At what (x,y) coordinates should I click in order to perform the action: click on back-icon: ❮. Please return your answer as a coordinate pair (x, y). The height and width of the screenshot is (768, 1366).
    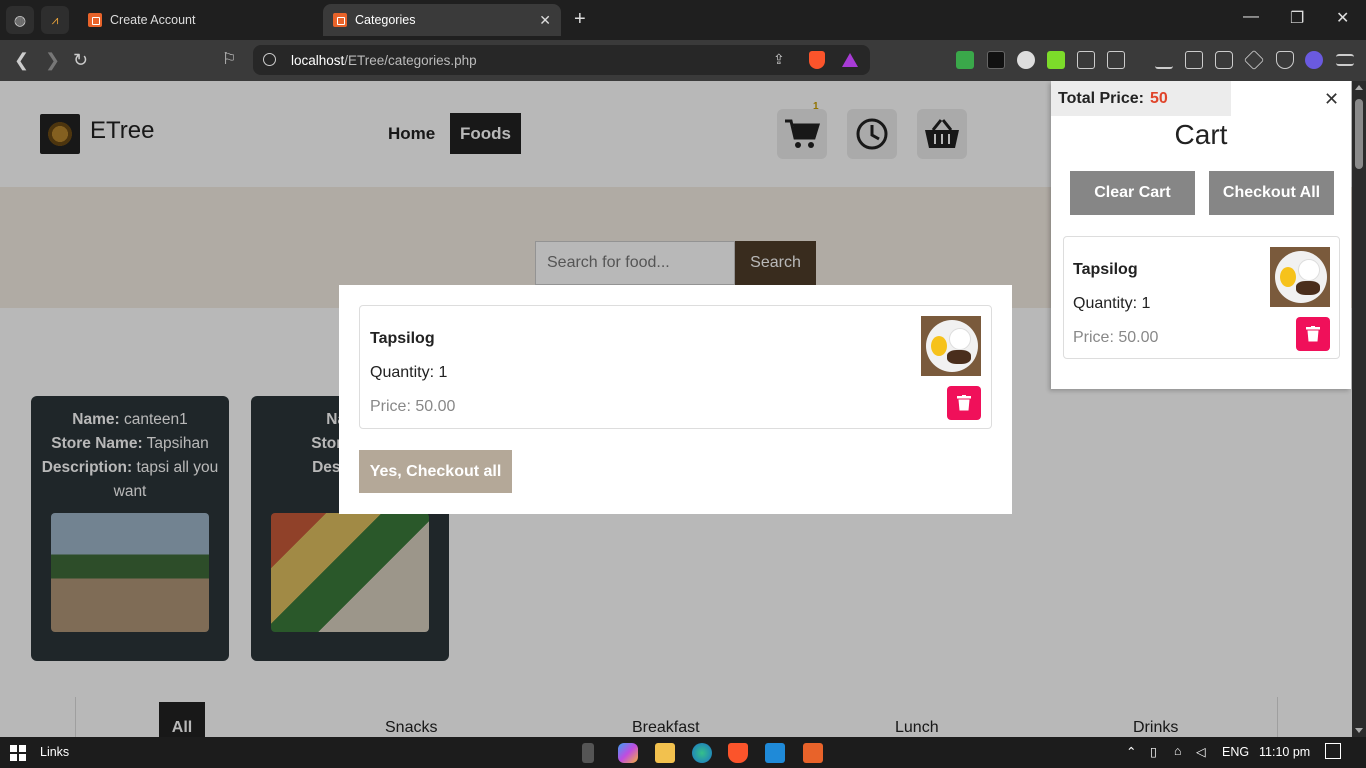
    Looking at the image, I should click on (21, 60).